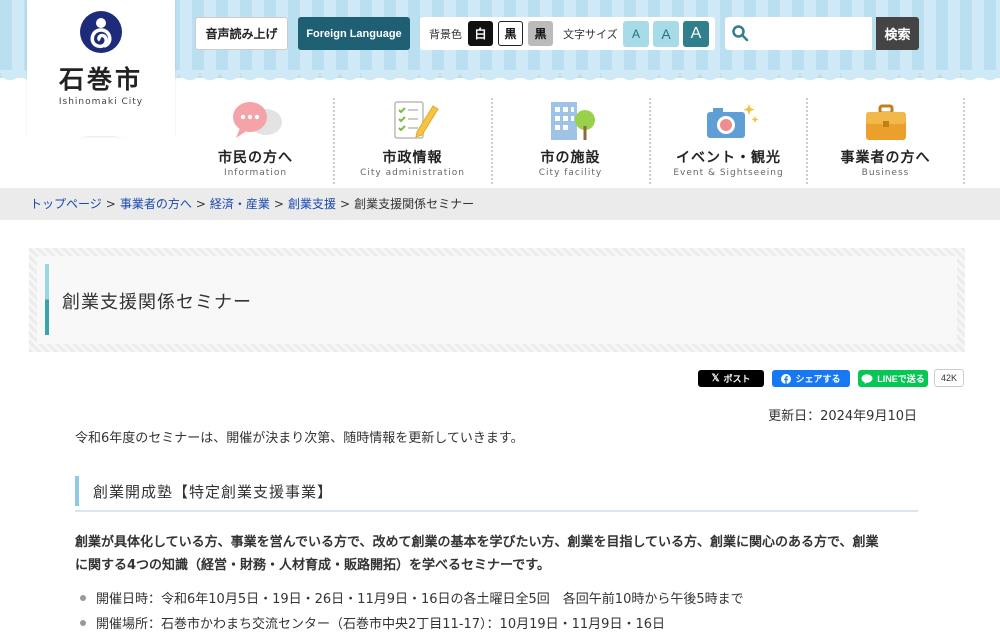 This screenshot has width=1000, height=636. What do you see at coordinates (299, 438) in the screenshot?
I see `intro-text: 令和6年度のセミナーは、開催が決まり次第、随時情報を更新していきます。` at bounding box center [299, 438].